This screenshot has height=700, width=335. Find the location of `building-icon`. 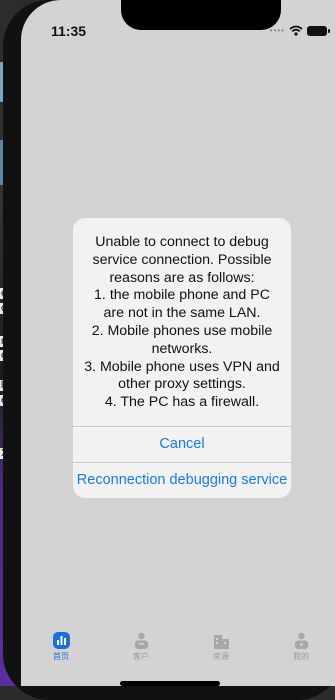

building-icon is located at coordinates (221, 642).